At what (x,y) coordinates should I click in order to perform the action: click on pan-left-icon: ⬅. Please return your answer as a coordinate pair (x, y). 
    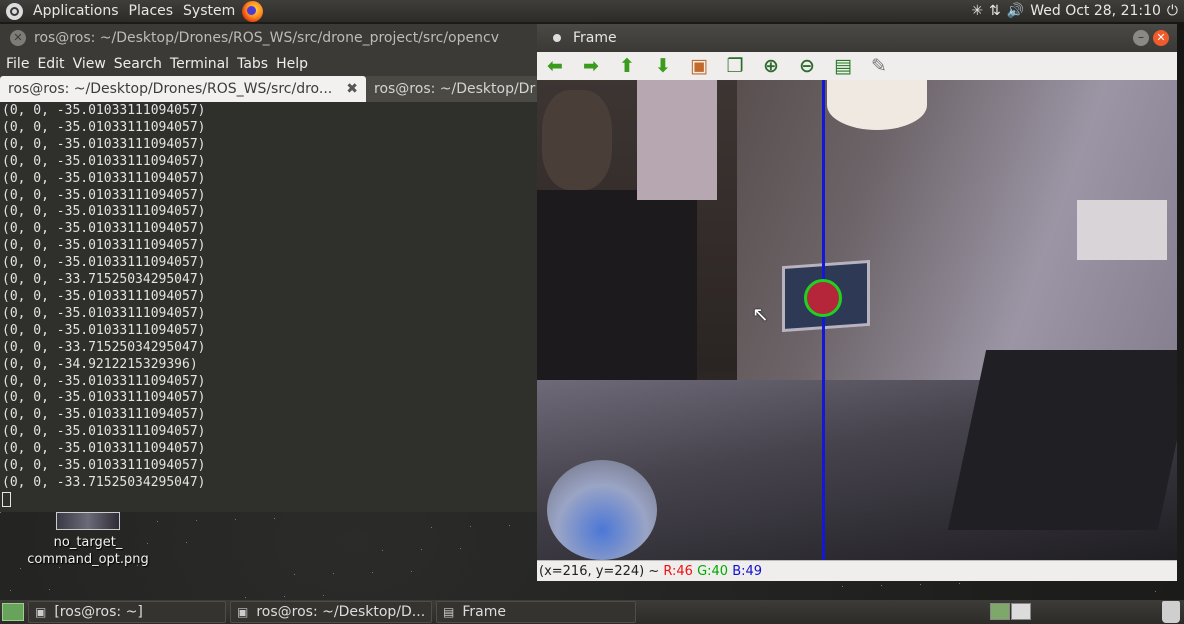
    Looking at the image, I should click on (555, 66).